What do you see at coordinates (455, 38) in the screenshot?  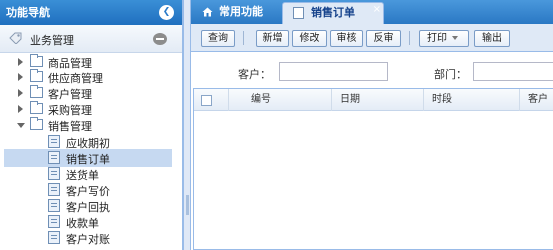 I see `chevron-down-icon` at bounding box center [455, 38].